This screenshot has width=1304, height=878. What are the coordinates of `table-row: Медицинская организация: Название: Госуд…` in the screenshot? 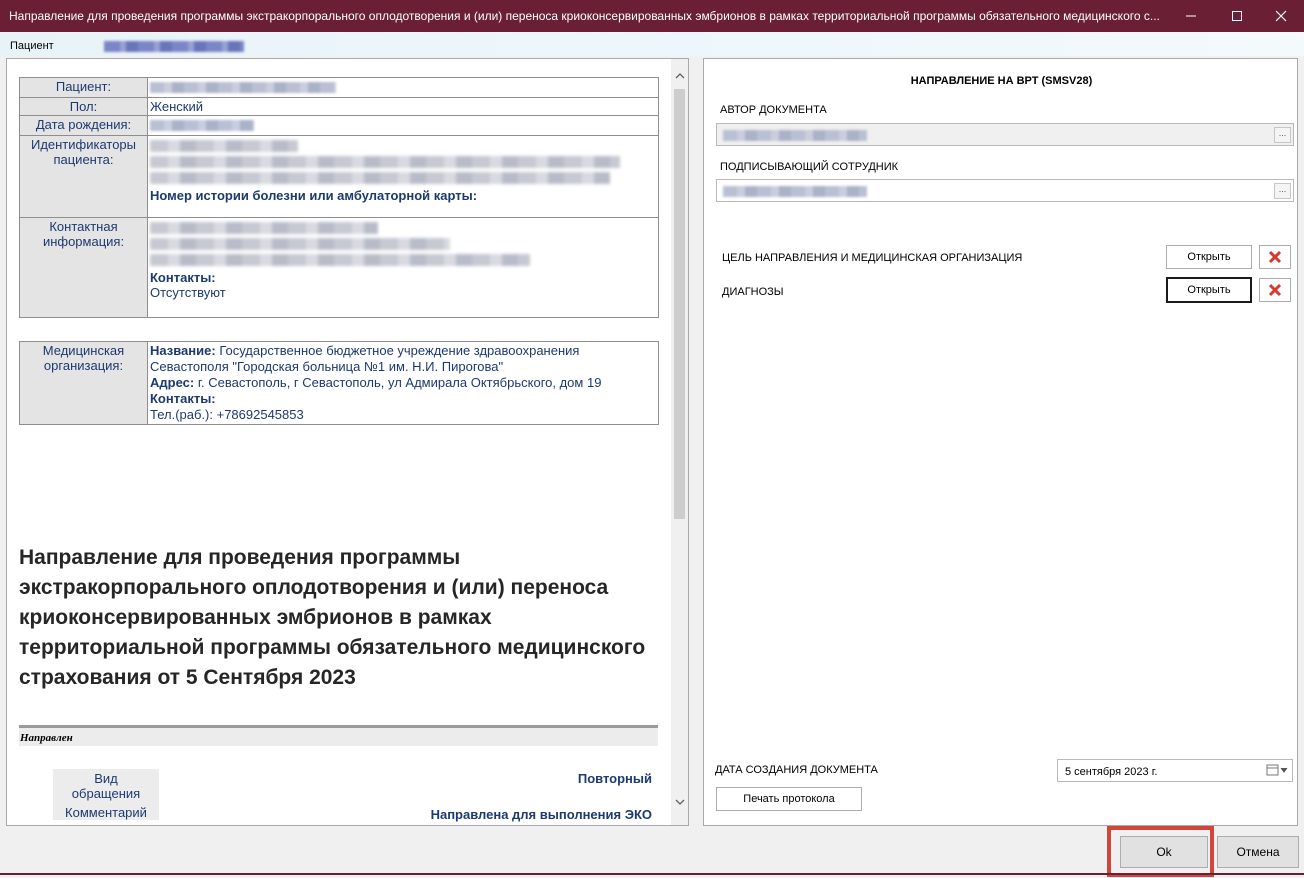 It's located at (339, 383).